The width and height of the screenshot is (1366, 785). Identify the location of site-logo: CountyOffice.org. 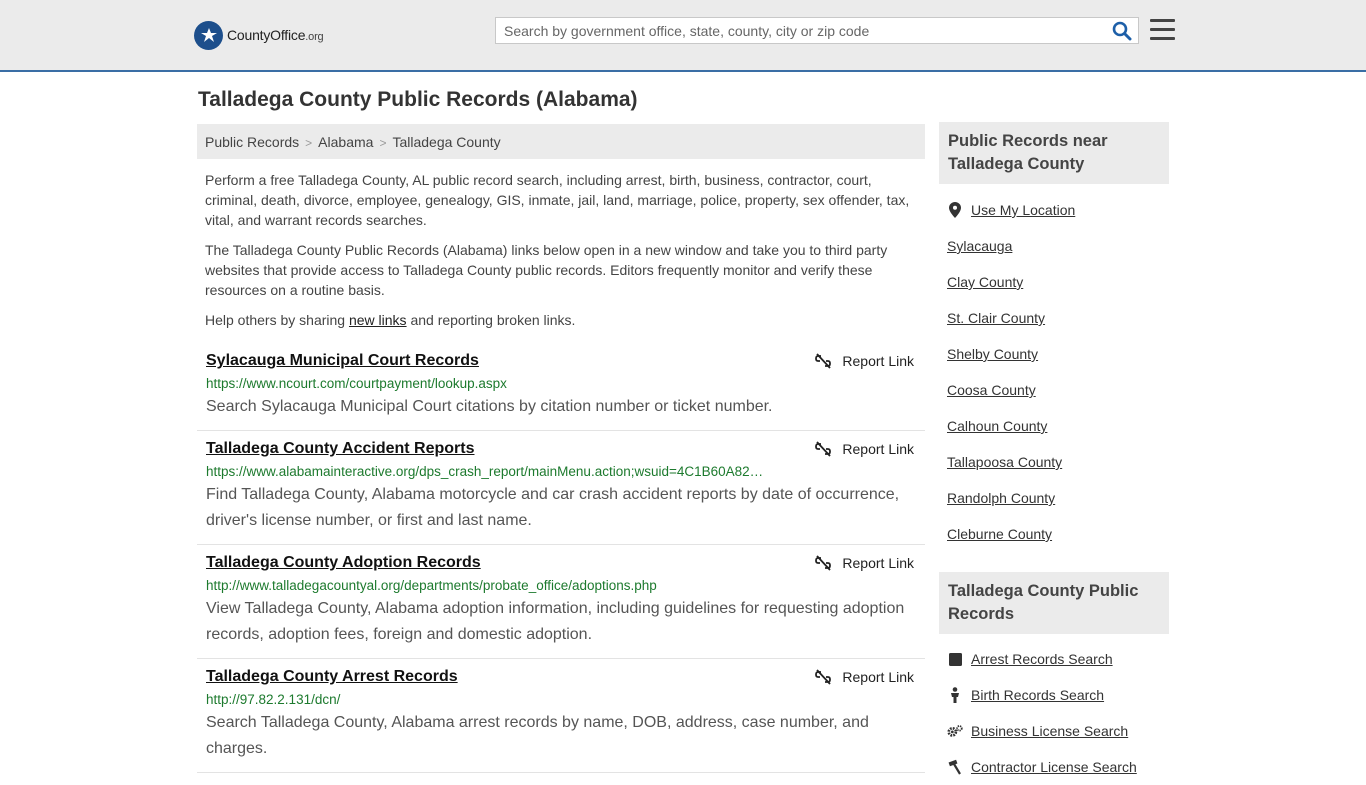
(259, 35).